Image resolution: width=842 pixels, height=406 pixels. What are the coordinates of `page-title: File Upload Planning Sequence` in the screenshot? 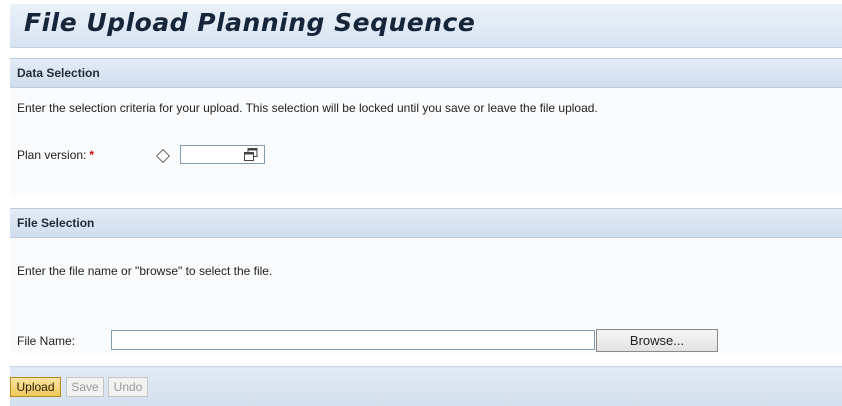 It's located at (250, 22).